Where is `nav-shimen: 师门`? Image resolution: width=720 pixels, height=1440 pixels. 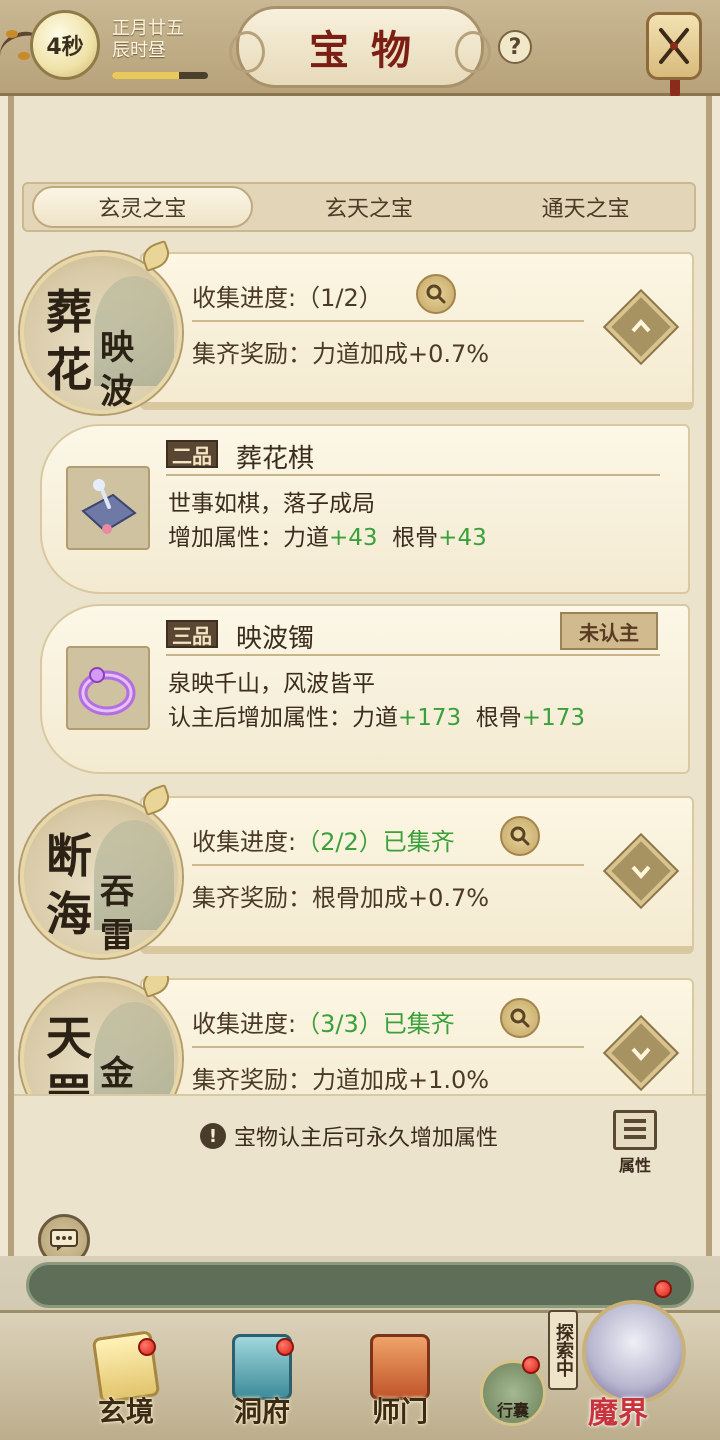
nav-shimen: 师门 is located at coordinates (400, 1380).